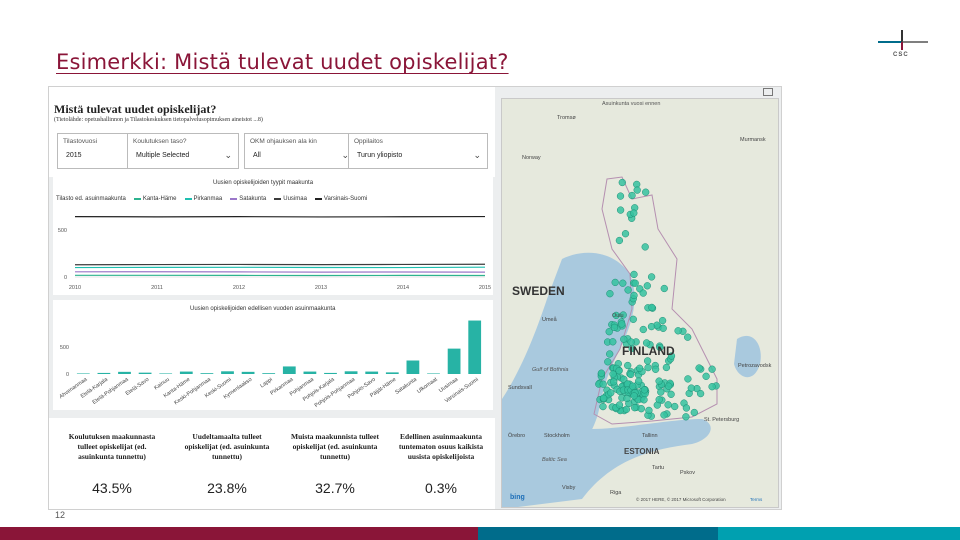 This screenshot has height=540, width=960. What do you see at coordinates (300, 151) in the screenshot?
I see `slicer-field: OKM ohjauksen ala kin All ⌄` at bounding box center [300, 151].